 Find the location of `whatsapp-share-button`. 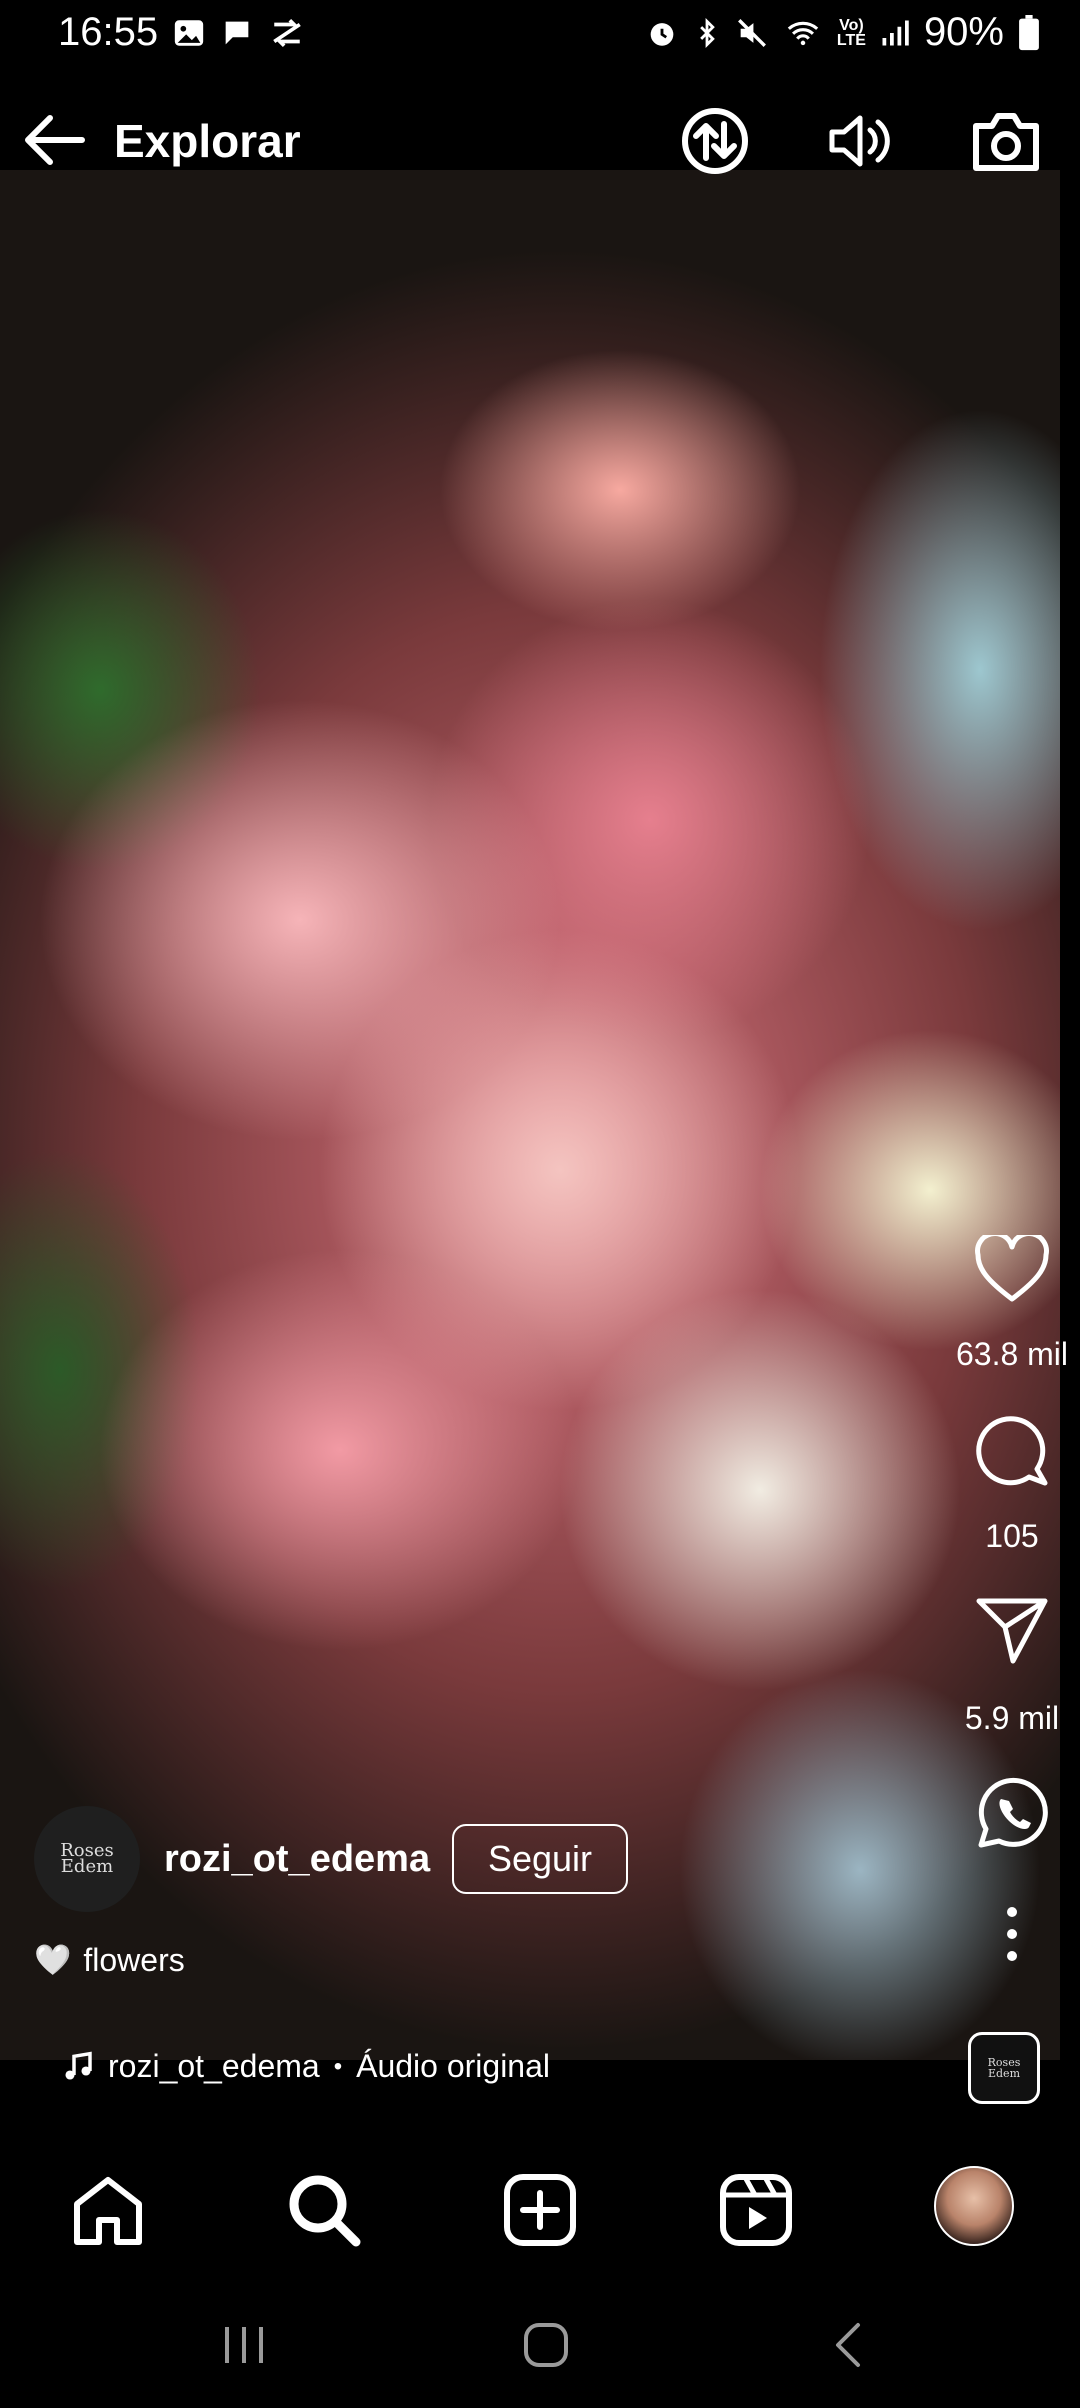

whatsapp-share-button is located at coordinates (1012, 1814).